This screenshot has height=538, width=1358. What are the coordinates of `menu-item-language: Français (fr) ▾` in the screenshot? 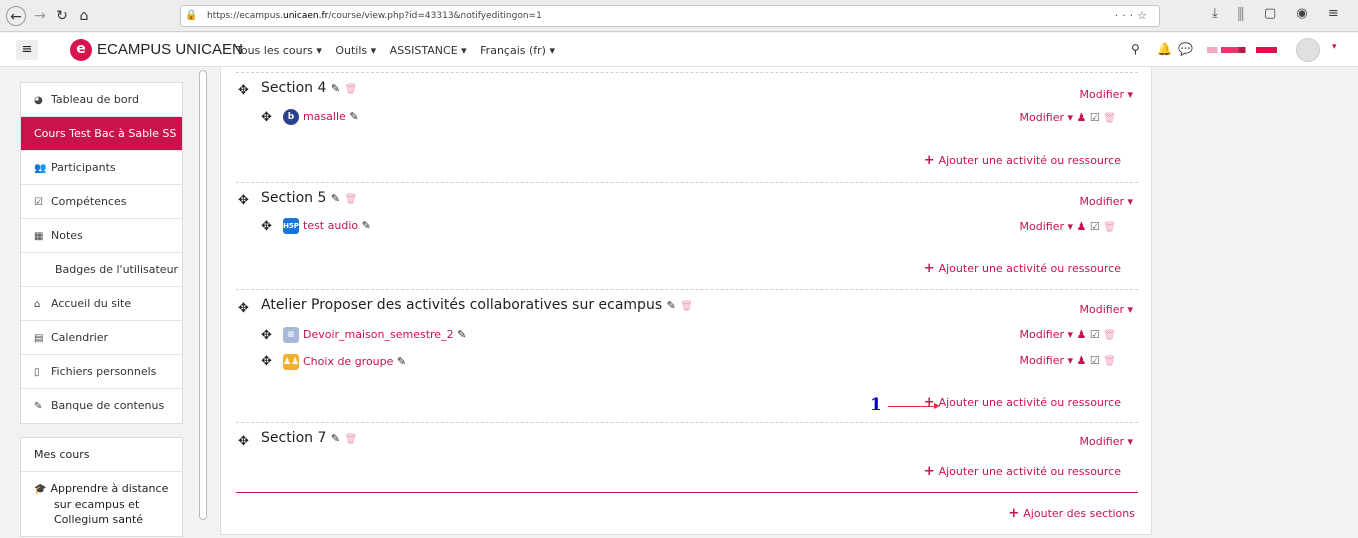 It's located at (517, 50).